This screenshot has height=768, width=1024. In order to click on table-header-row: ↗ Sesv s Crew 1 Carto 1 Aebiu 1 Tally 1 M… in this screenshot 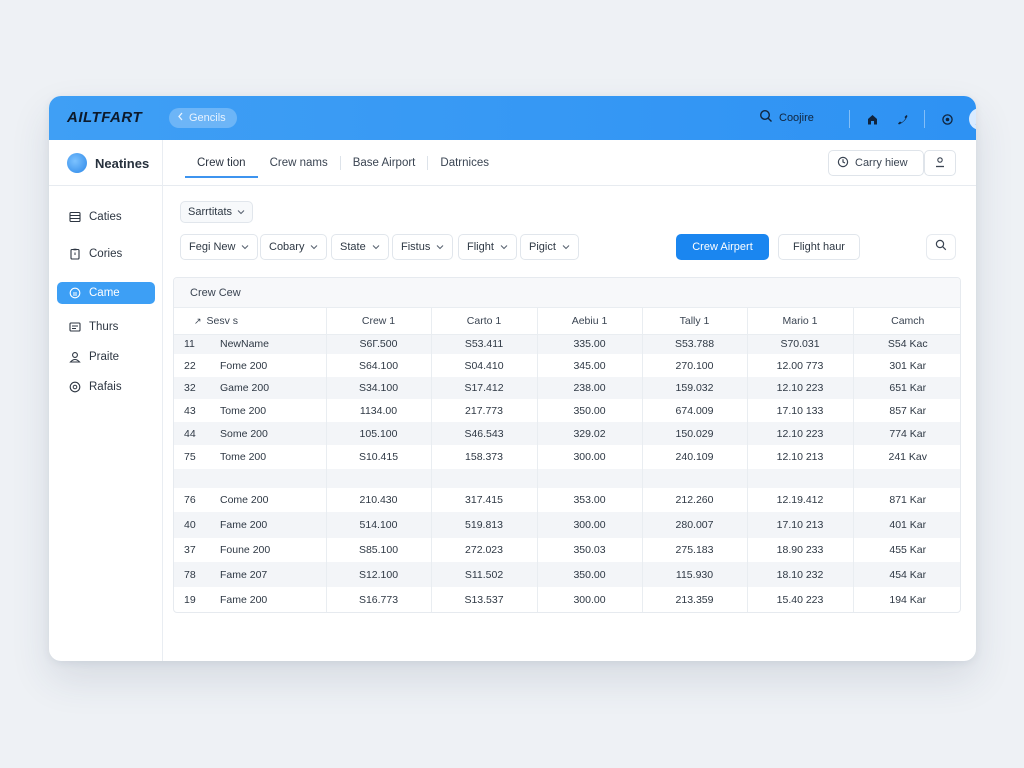, I will do `click(567, 321)`.